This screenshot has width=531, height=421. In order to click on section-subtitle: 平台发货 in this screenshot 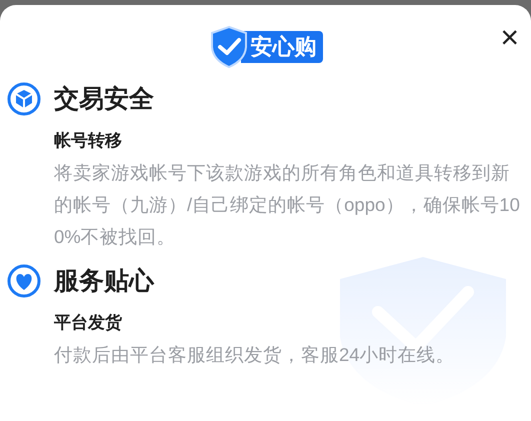, I will do `click(88, 323)`.